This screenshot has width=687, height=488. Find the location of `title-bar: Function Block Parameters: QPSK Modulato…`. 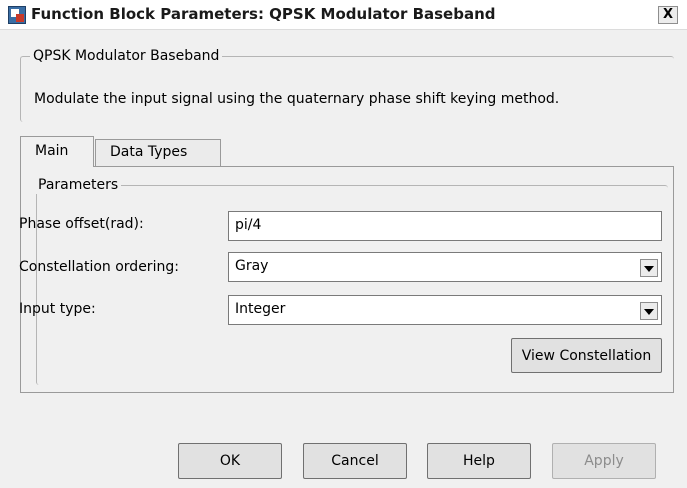

title-bar: Function Block Parameters: QPSK Modulato… is located at coordinates (343, 15).